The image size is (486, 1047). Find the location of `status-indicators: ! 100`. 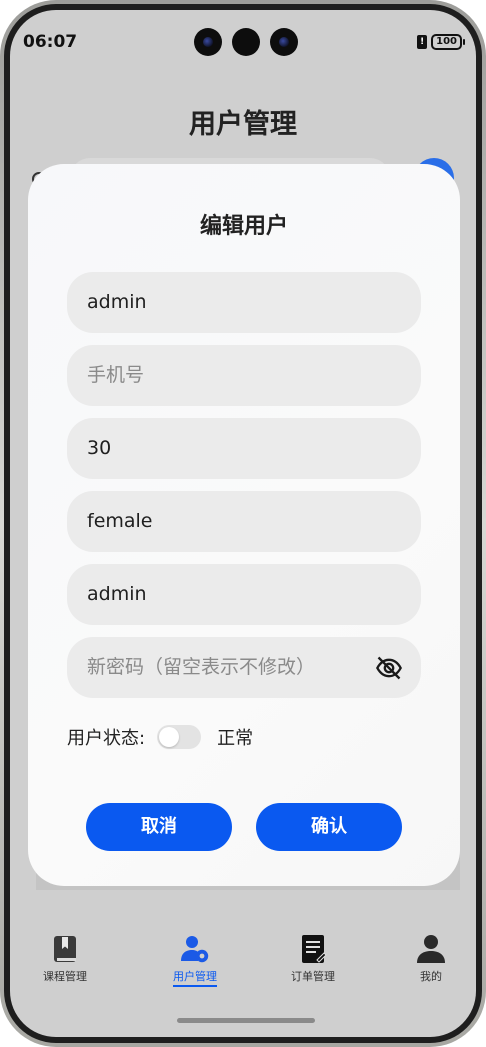

status-indicators: ! 100 is located at coordinates (441, 42).